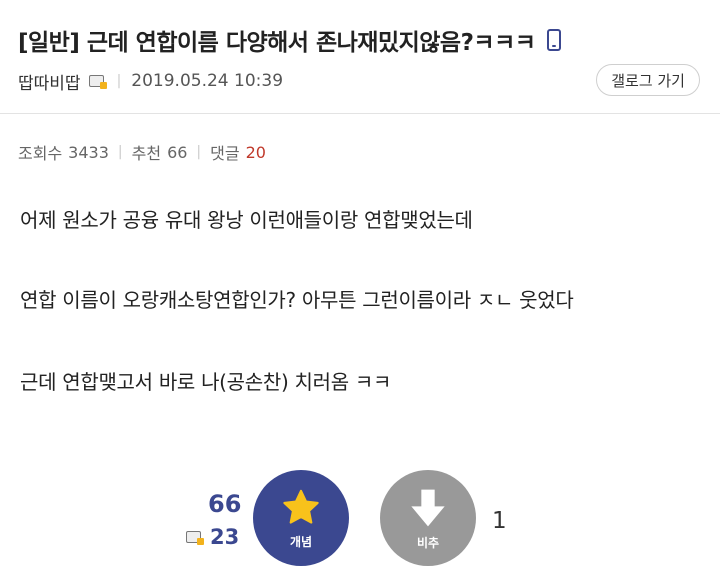  I want to click on upvote-button: 개념, so click(301, 518).